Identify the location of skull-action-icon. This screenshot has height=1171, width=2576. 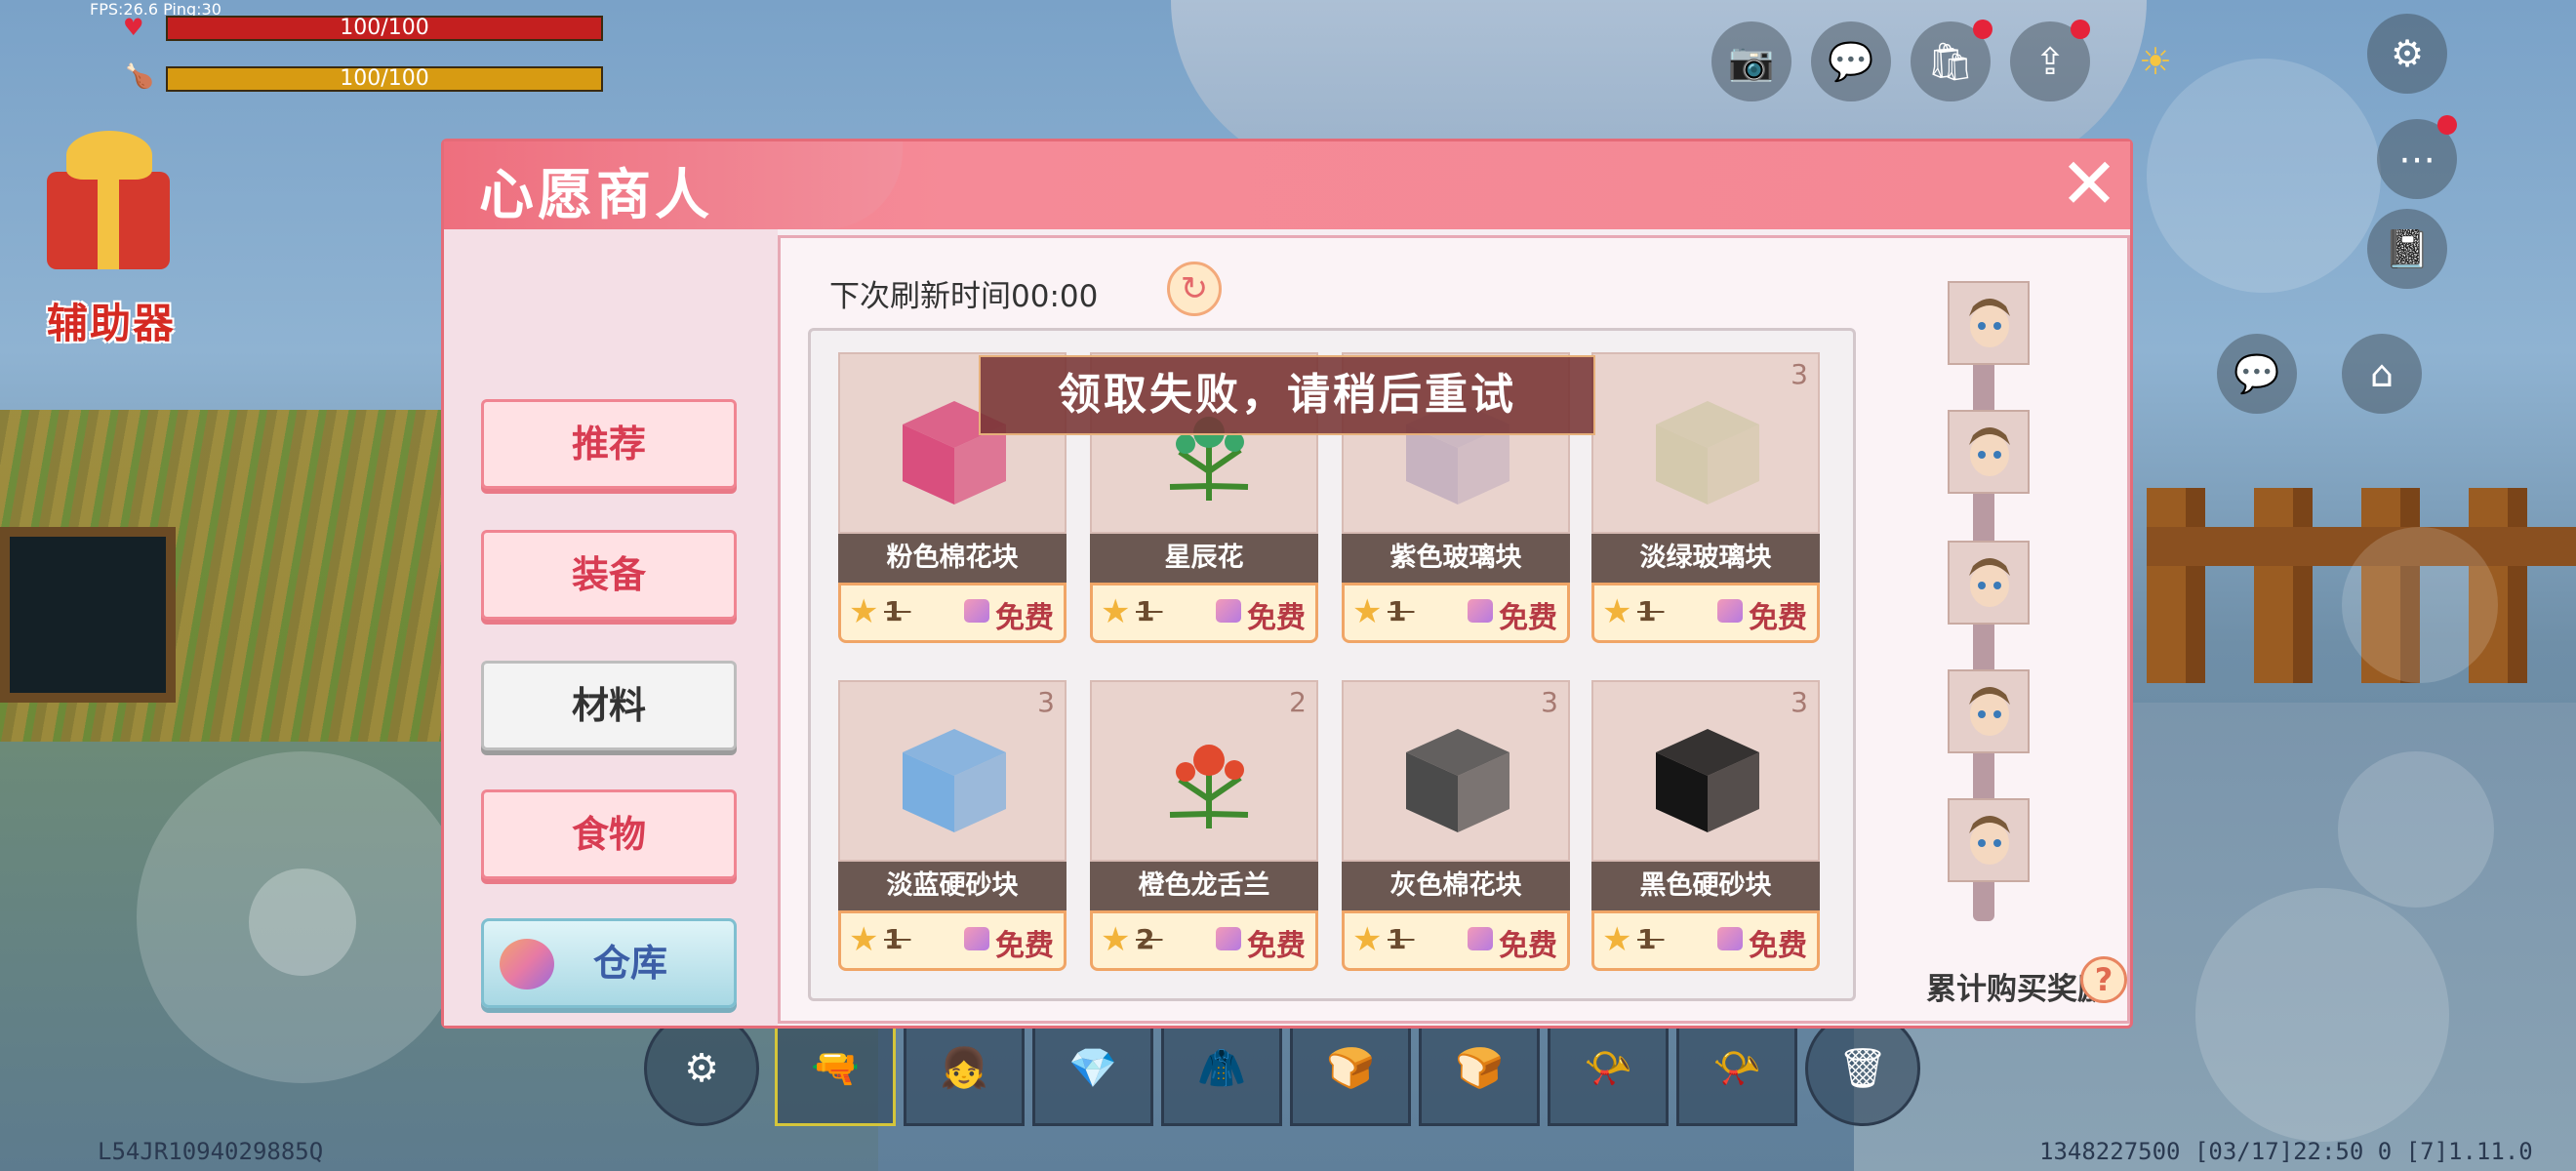
(2416, 829).